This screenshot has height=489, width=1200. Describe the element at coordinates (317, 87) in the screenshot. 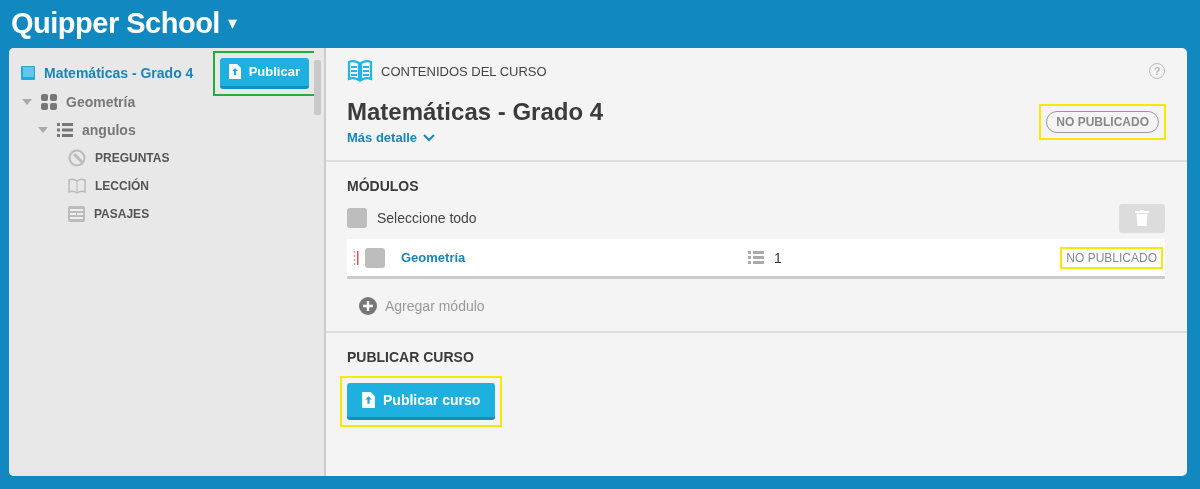

I see `scrollbar-thumb` at that location.